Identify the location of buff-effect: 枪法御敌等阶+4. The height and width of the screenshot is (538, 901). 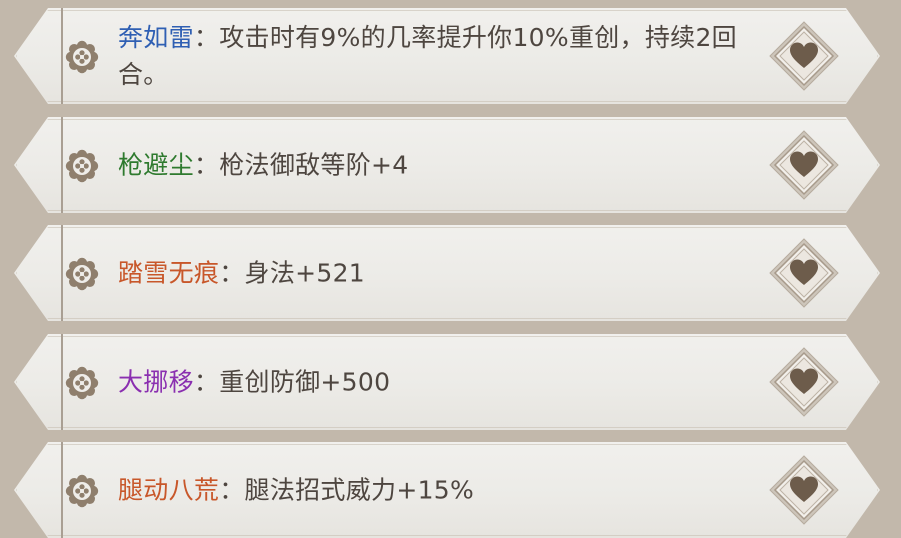
(314, 165).